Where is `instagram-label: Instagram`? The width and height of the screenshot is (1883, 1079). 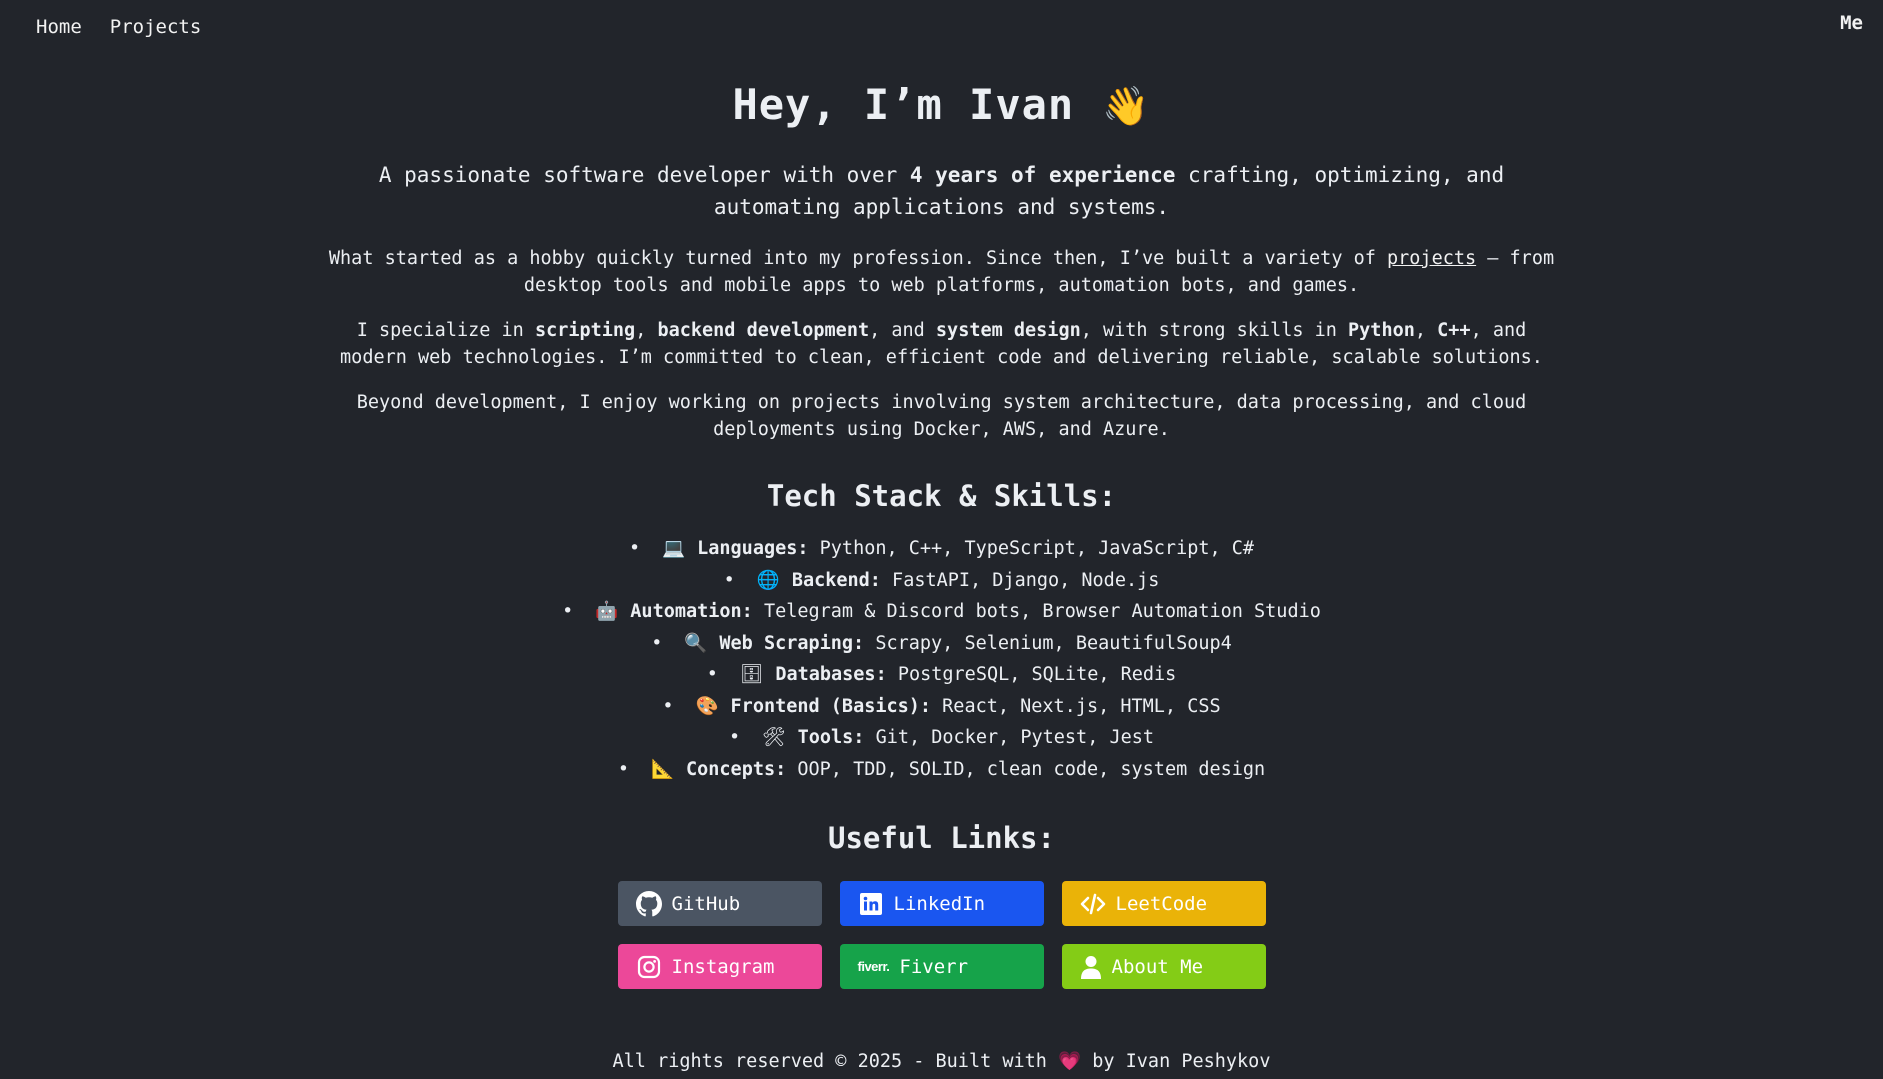
instagram-label: Instagram is located at coordinates (723, 966).